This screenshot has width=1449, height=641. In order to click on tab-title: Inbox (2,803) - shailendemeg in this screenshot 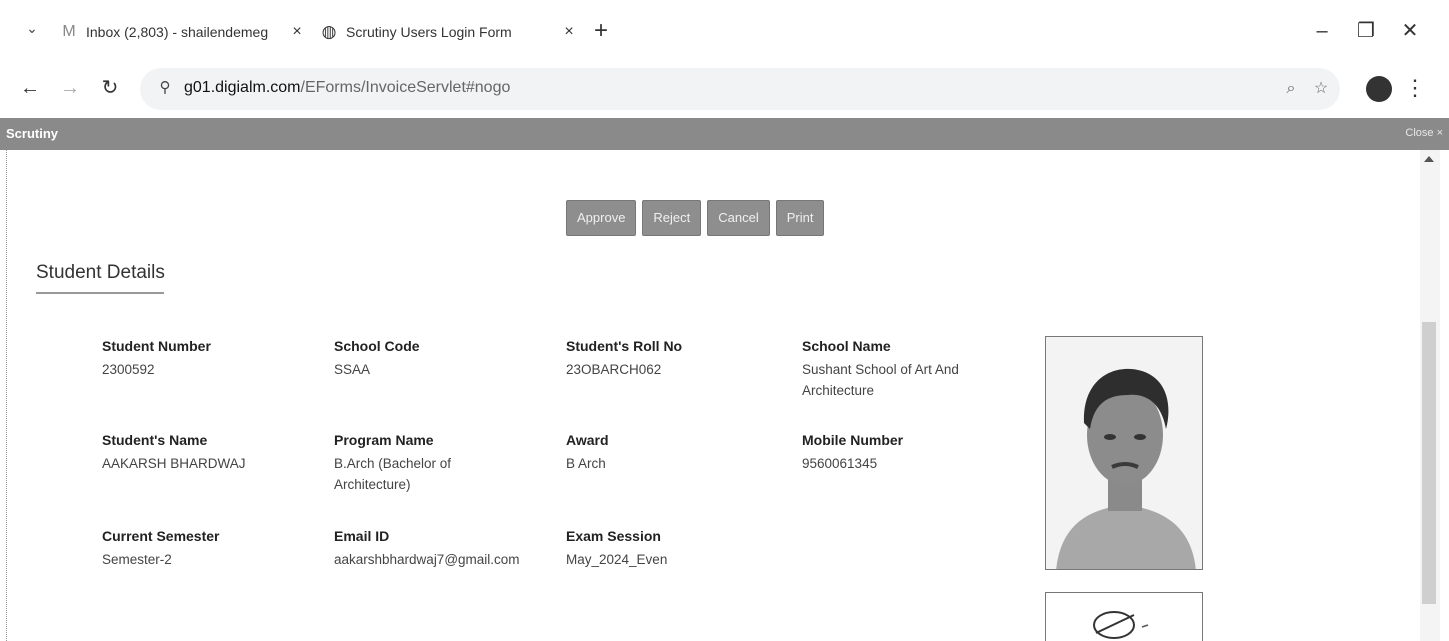, I will do `click(177, 32)`.